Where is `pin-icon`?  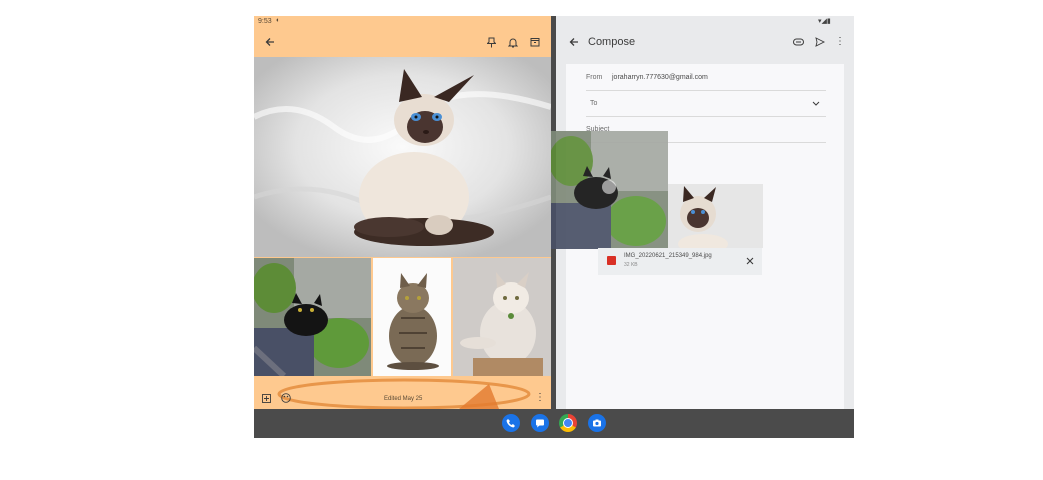
pin-icon is located at coordinates (491, 42).